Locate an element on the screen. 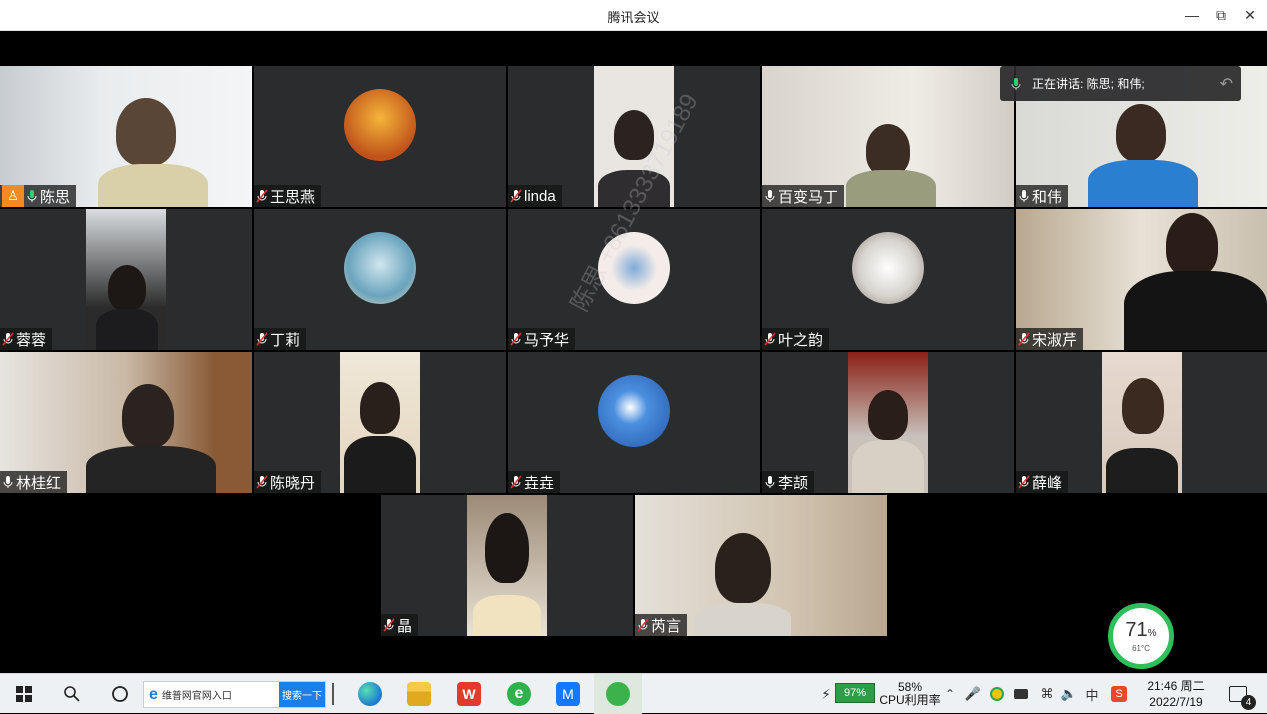  clock-time: 21:46 周二 is located at coordinates (1176, 686).